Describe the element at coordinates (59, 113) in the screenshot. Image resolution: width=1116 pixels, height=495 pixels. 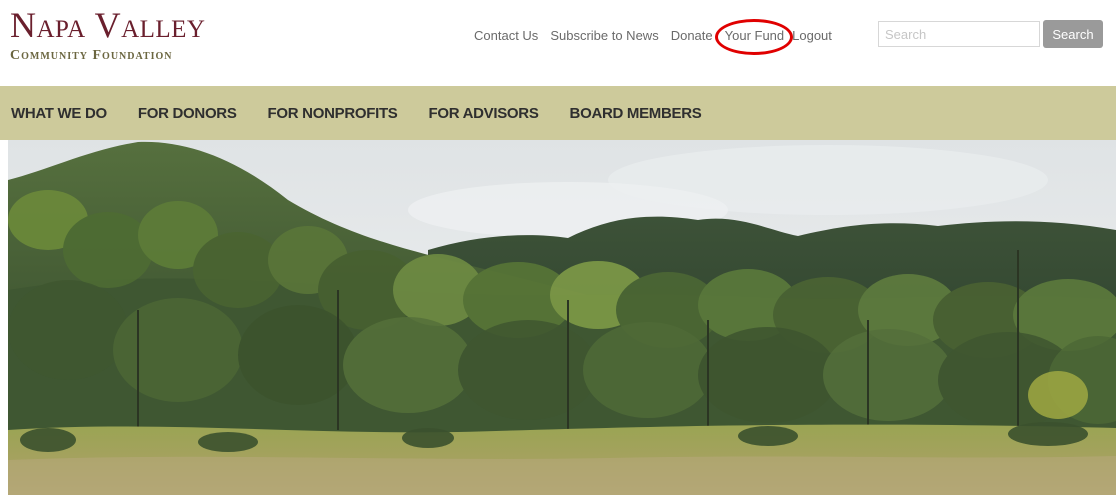
I see `nav-item-what-we-do: WHAT WE DO` at that location.